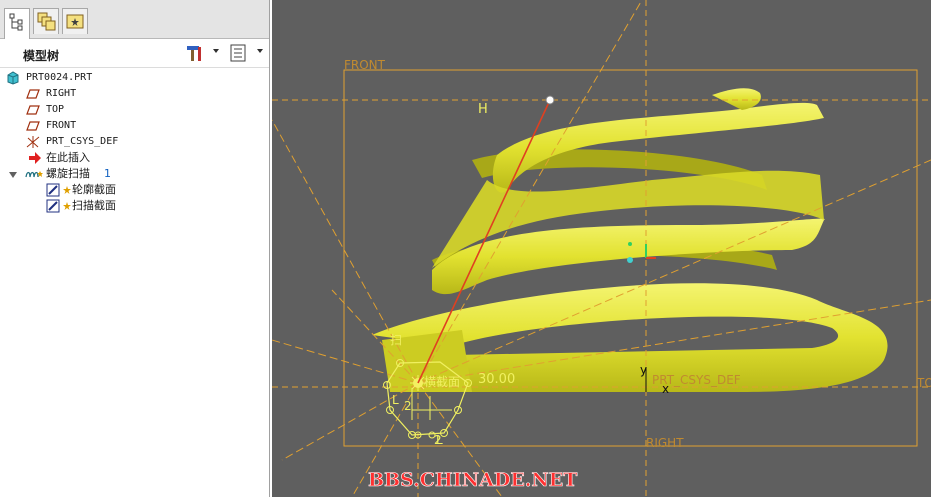 The width and height of the screenshot is (931, 497). I want to click on tree-item-top: TOP, so click(126, 110).